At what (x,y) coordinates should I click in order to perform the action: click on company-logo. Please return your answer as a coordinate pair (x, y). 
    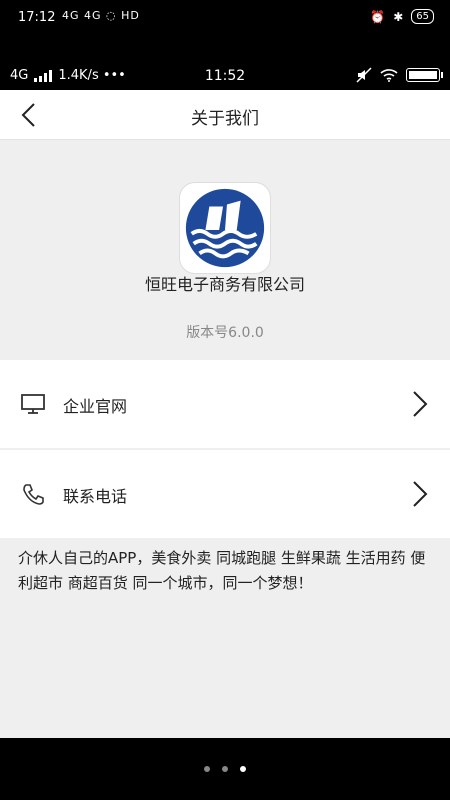
    Looking at the image, I should click on (225, 228).